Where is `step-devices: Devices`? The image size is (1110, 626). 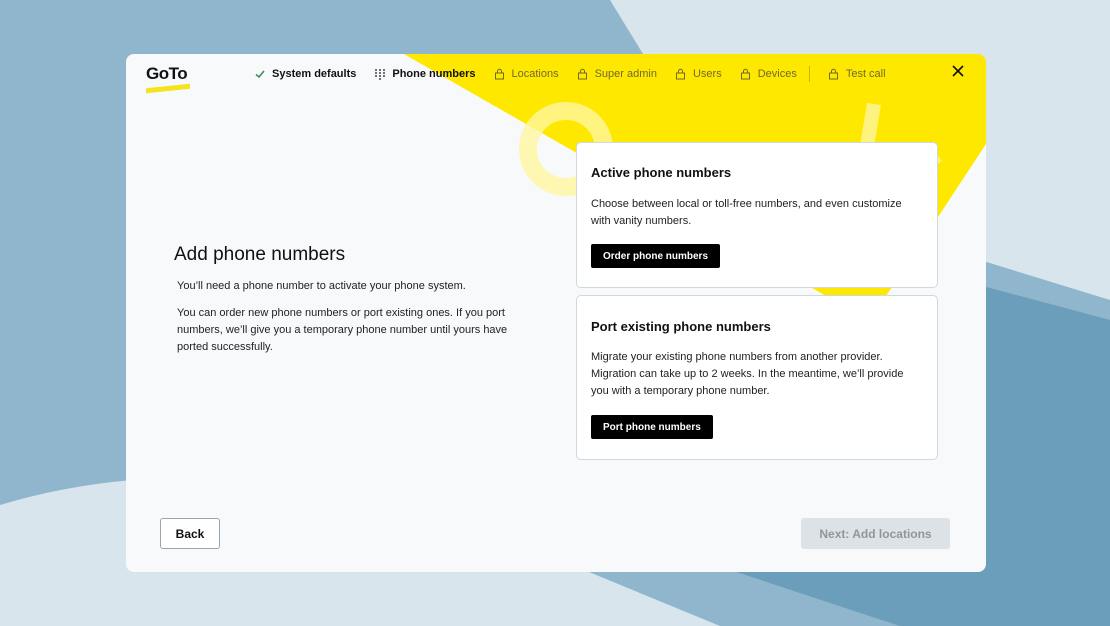
step-devices: Devices is located at coordinates (768, 74).